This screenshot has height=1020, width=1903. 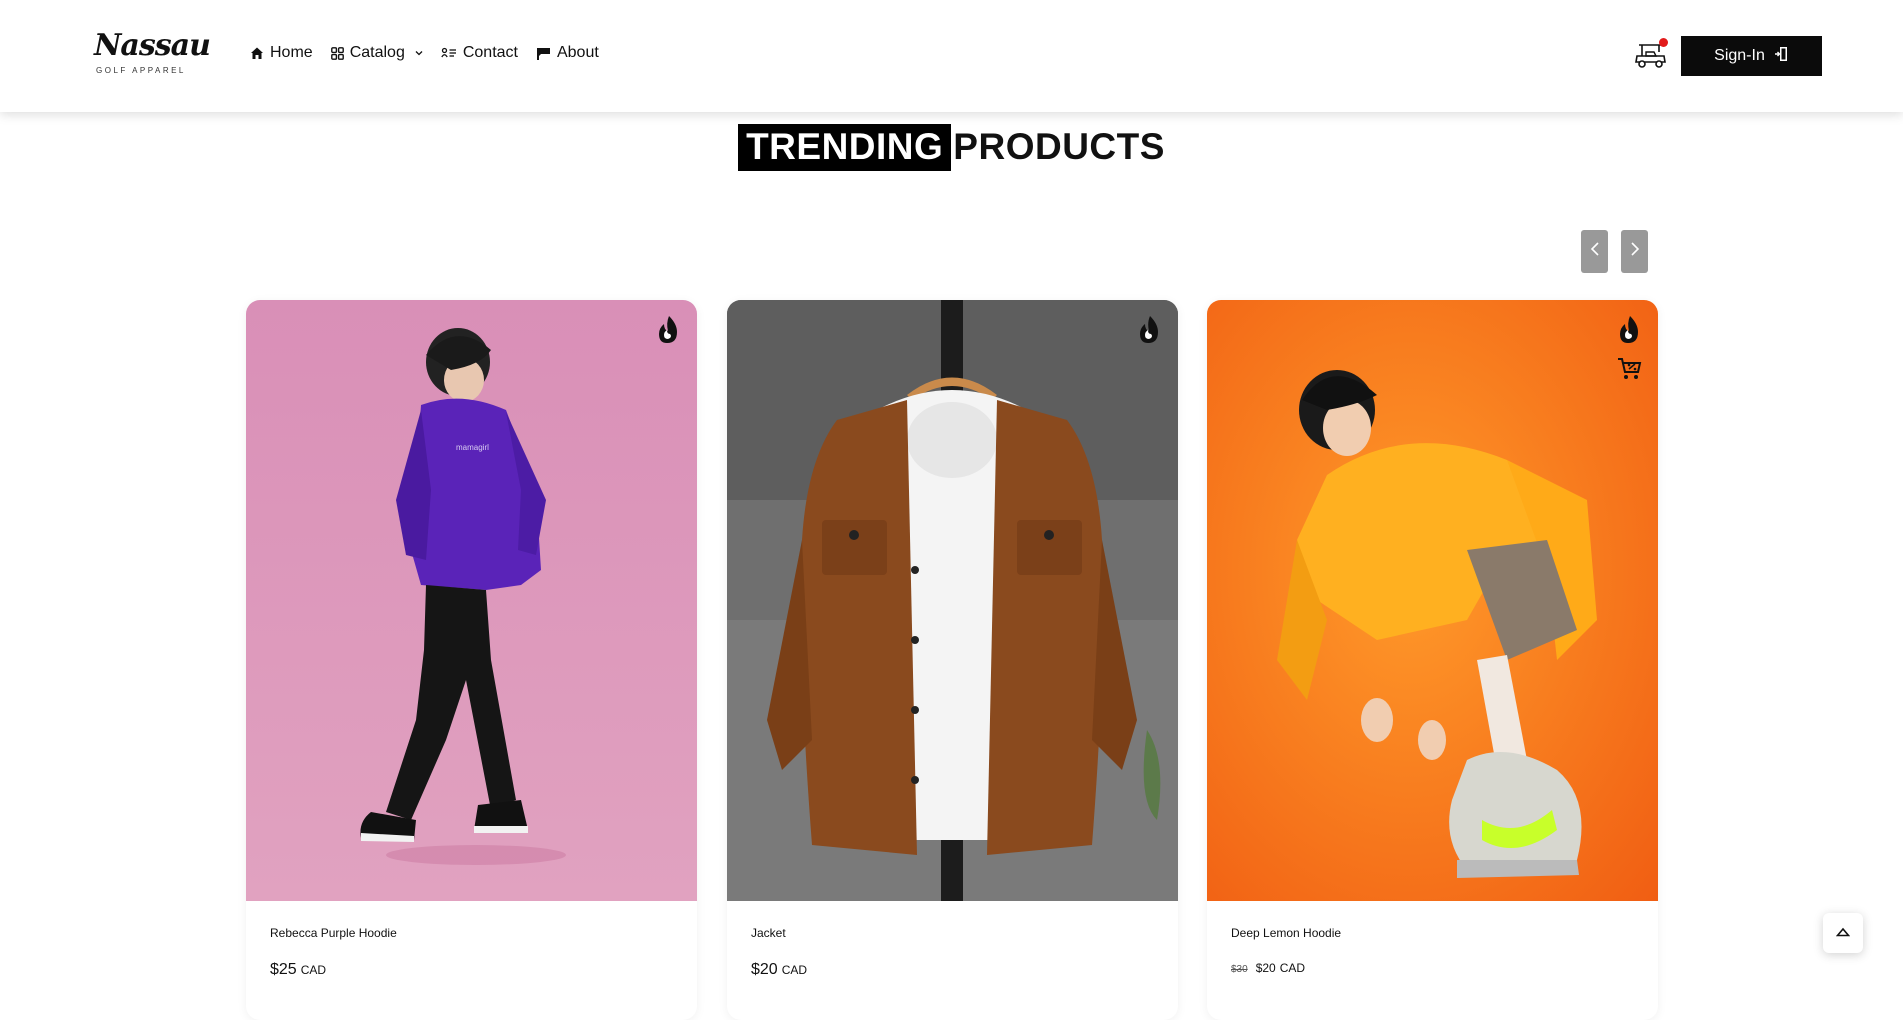 I want to click on product-price: $20 CAD, so click(x=779, y=970).